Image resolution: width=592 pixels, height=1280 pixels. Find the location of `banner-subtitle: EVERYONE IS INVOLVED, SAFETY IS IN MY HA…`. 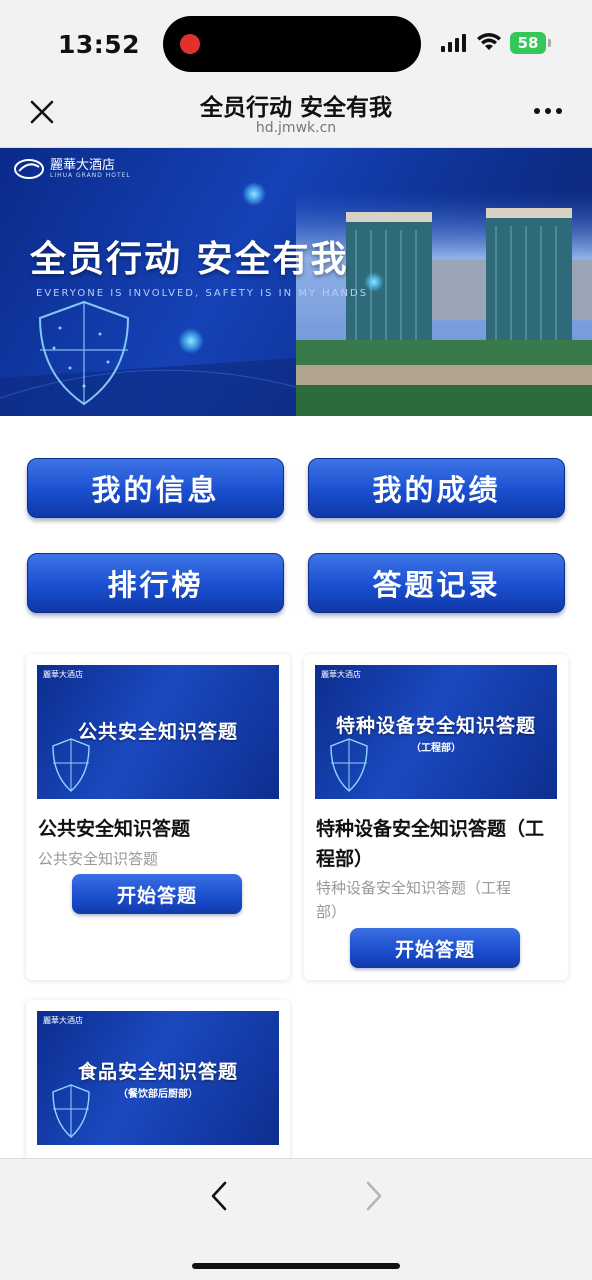

banner-subtitle: EVERYONE IS INVOLVED, SAFETY IS IN MY HA… is located at coordinates (202, 293).